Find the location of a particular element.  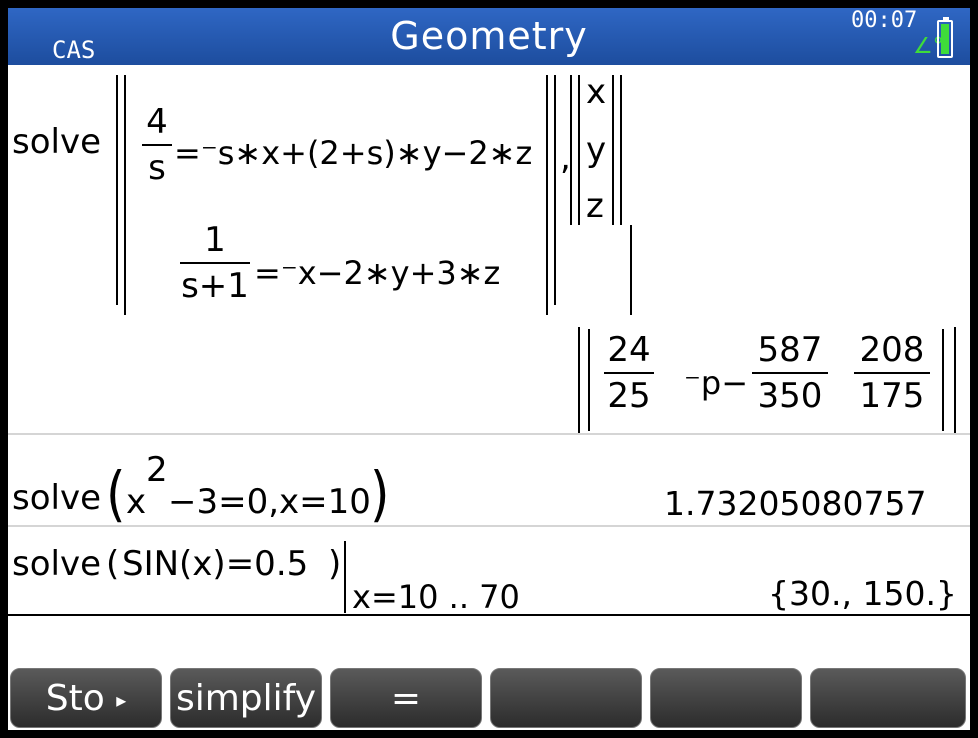

output-fraction-b: 587 350 is located at coordinates (790, 373).